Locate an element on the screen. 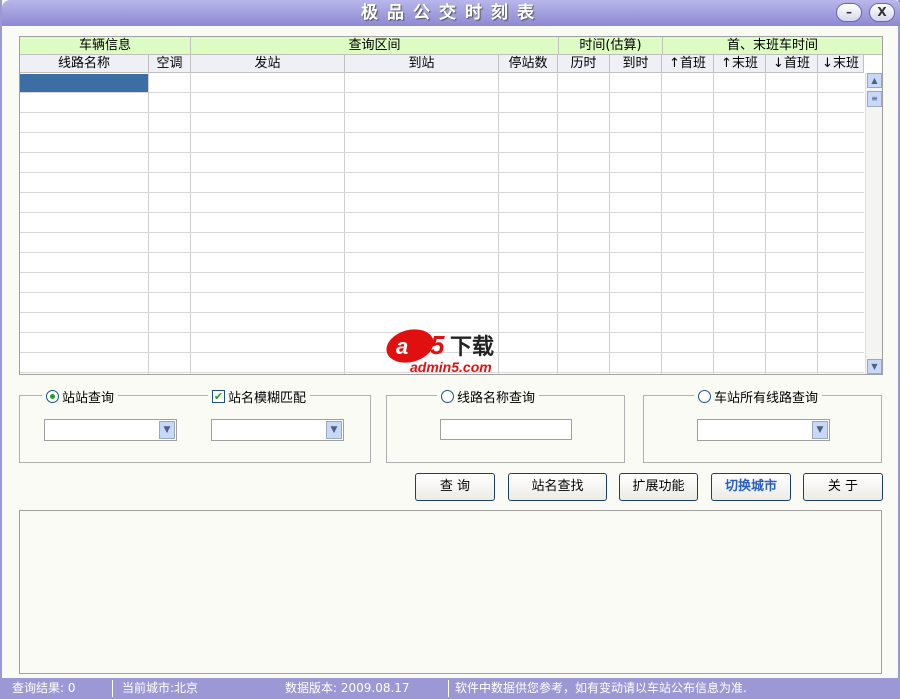 The height and width of the screenshot is (699, 900). scroll-down-icon: ▼ is located at coordinates (874, 366).